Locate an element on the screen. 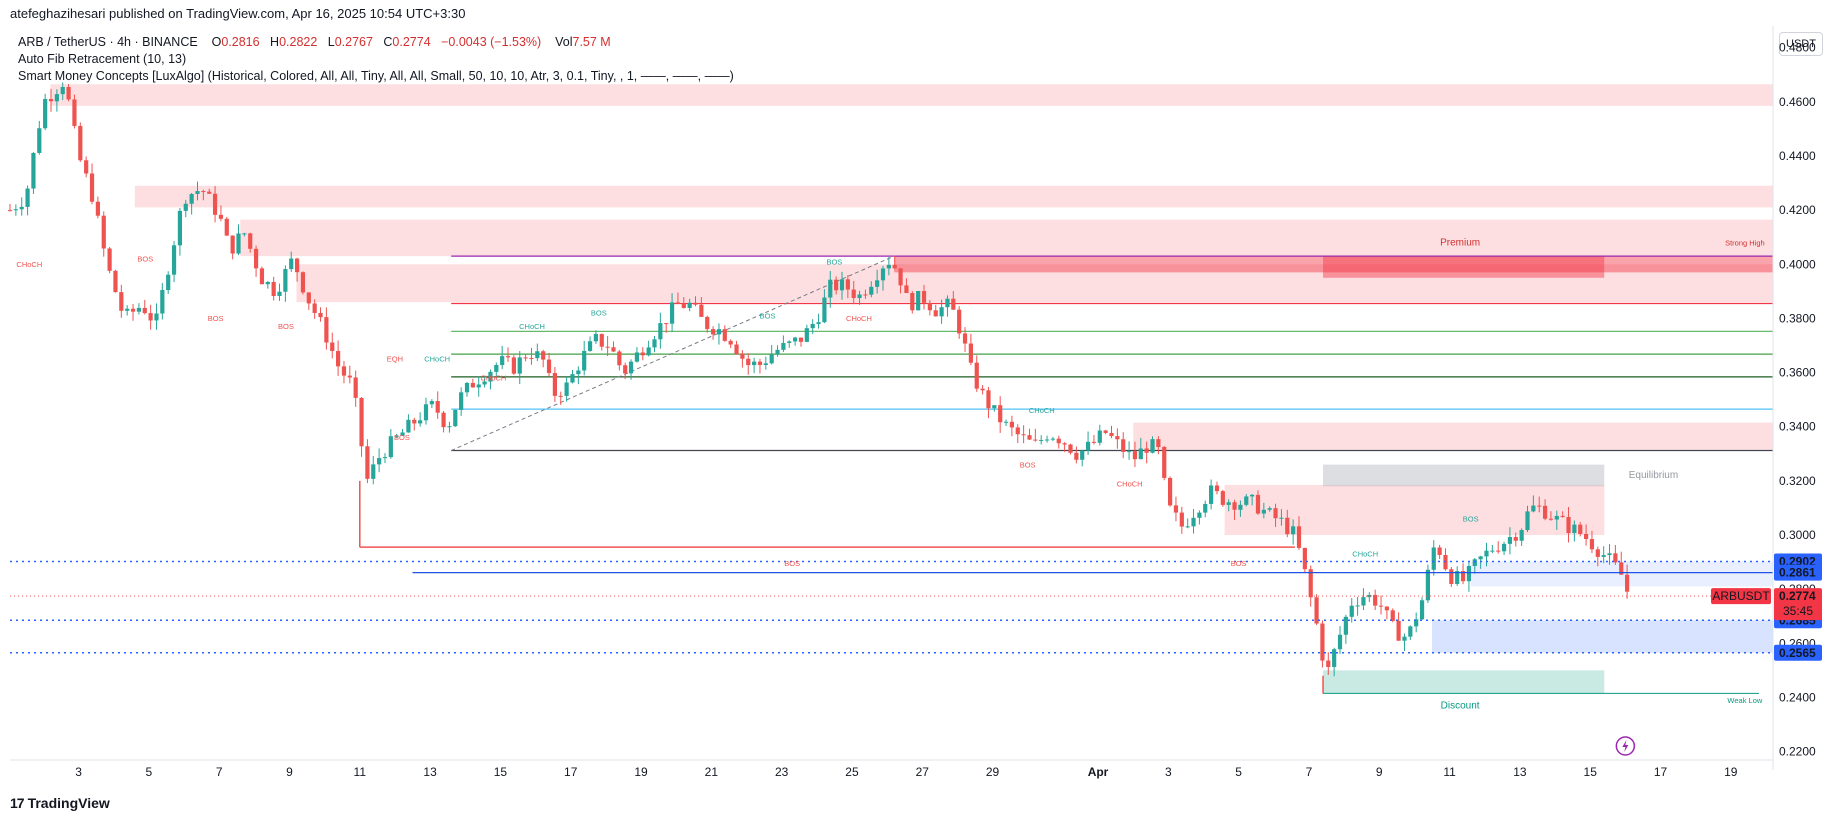 The image size is (1835, 821). time-tick-label: 19 is located at coordinates (1731, 772).